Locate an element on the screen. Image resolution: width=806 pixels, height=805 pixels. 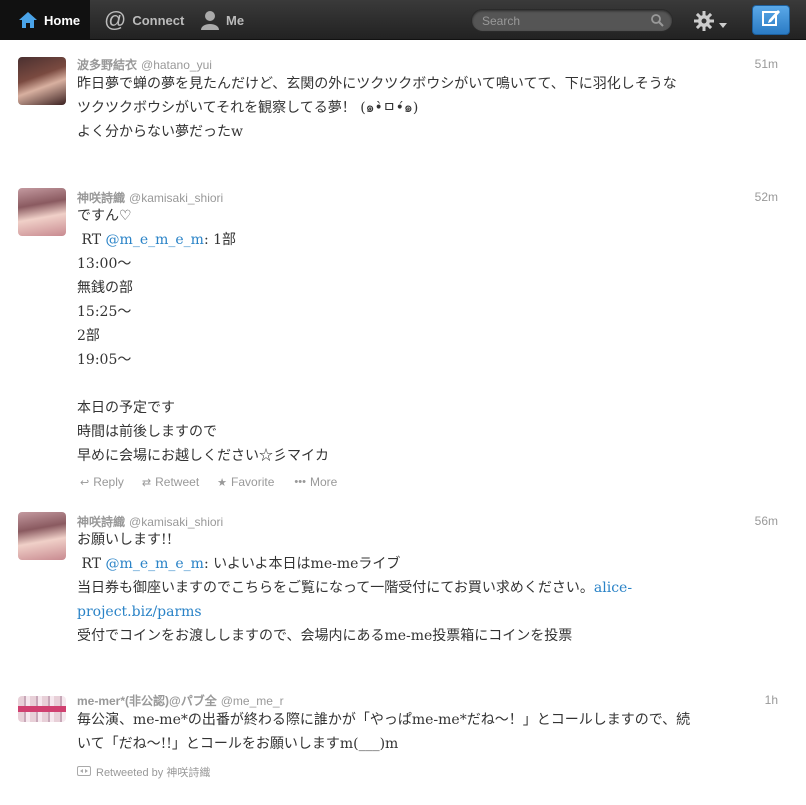
tweet-line: 受付でコインをお渡ししますので、会場内にあるme-me投票箱にコインを投票 is located at coordinates (325, 636).